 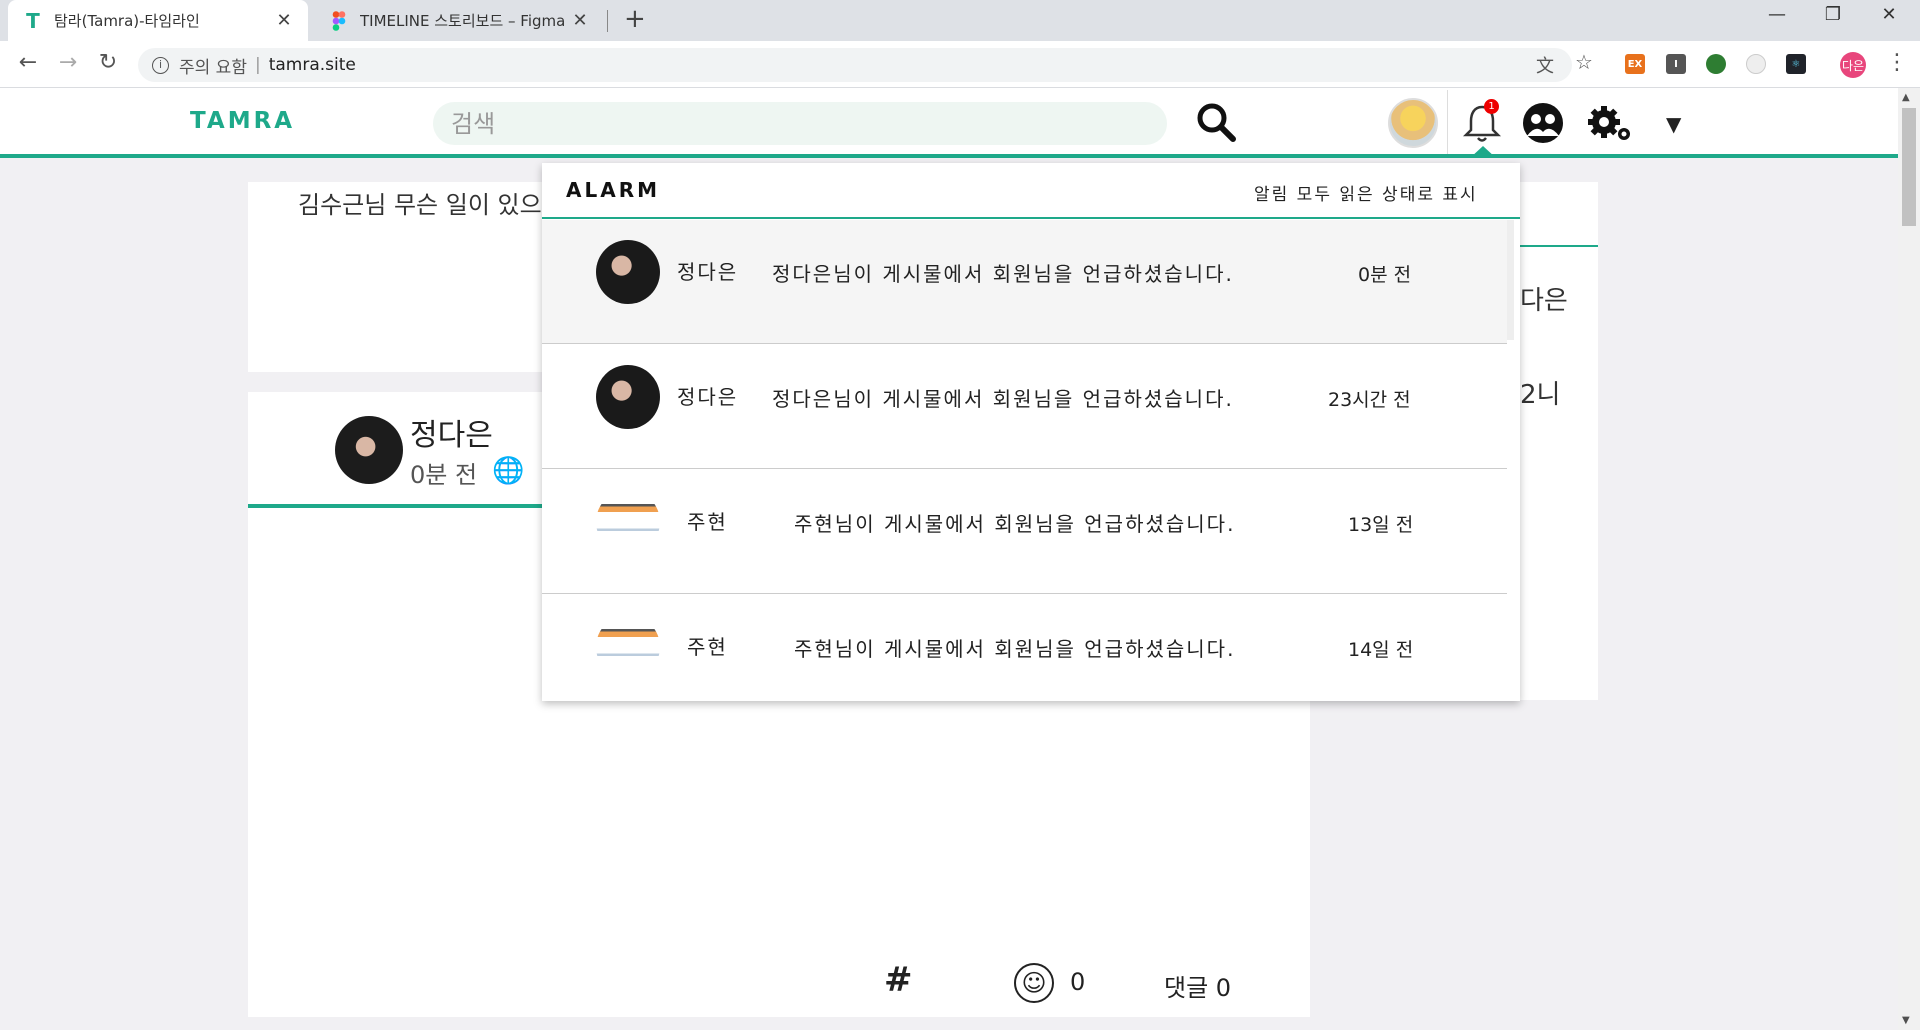 I want to click on side-text: 다은, so click(x=1544, y=301).